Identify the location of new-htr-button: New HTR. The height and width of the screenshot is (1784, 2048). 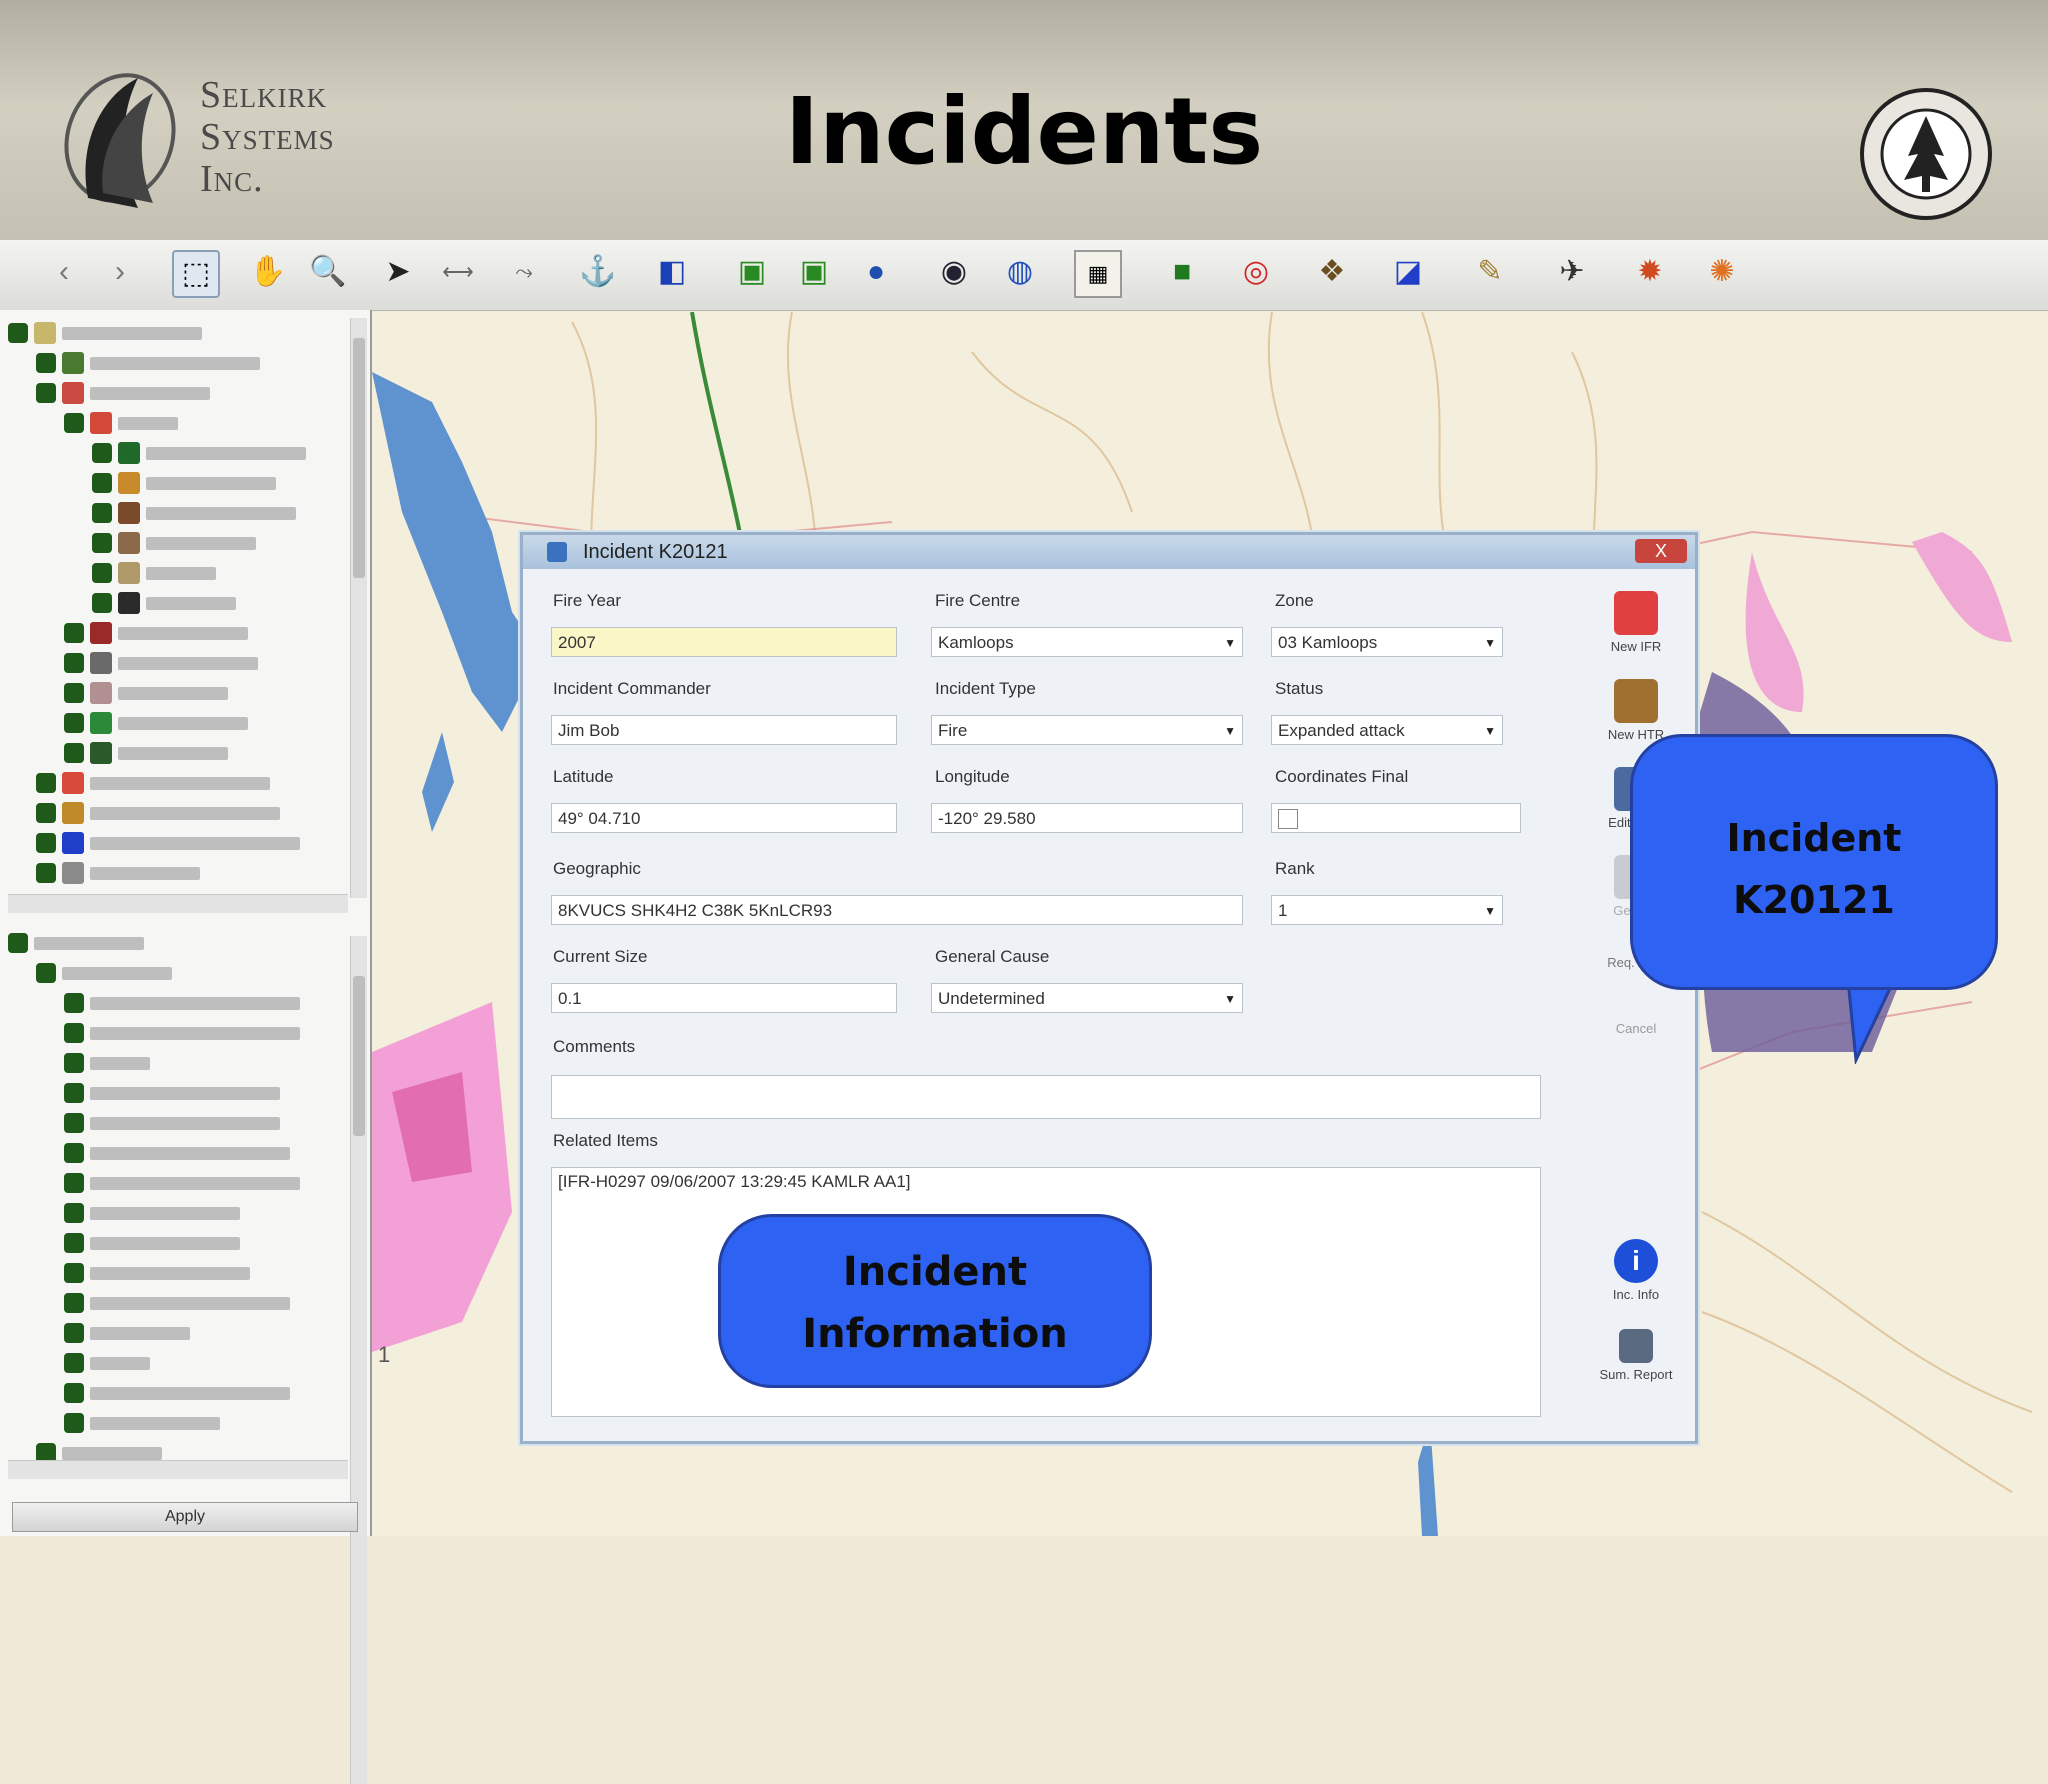
(1636, 710).